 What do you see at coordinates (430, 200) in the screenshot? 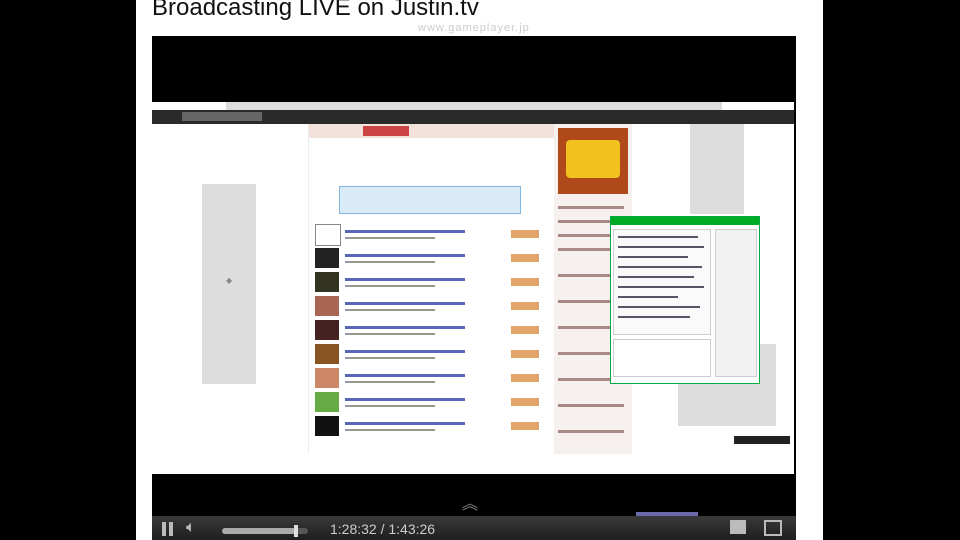
I see `captured-banner` at bounding box center [430, 200].